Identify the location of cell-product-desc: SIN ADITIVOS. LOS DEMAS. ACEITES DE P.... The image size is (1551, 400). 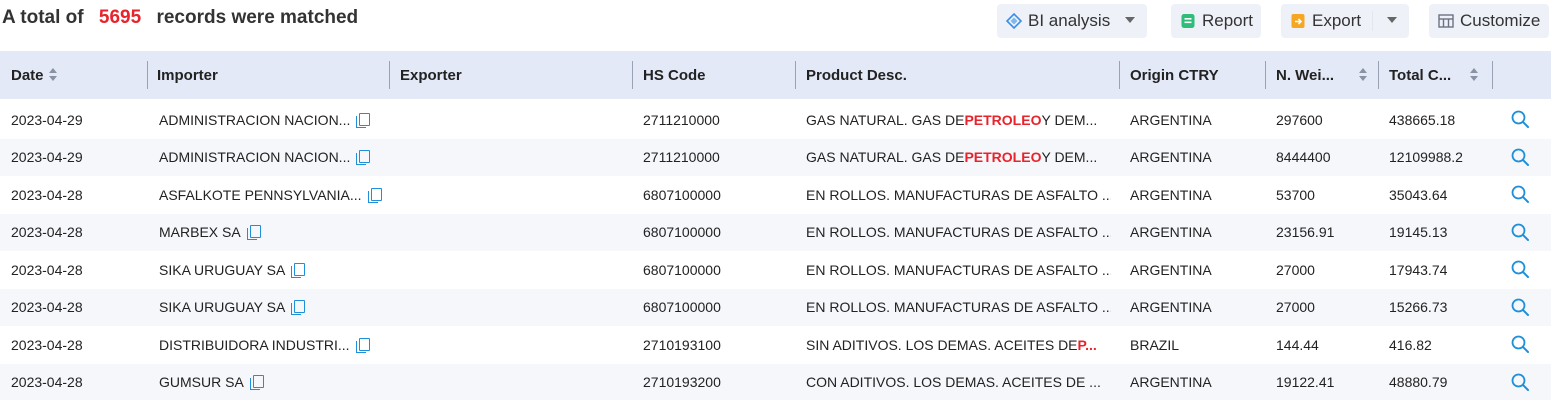
(958, 345).